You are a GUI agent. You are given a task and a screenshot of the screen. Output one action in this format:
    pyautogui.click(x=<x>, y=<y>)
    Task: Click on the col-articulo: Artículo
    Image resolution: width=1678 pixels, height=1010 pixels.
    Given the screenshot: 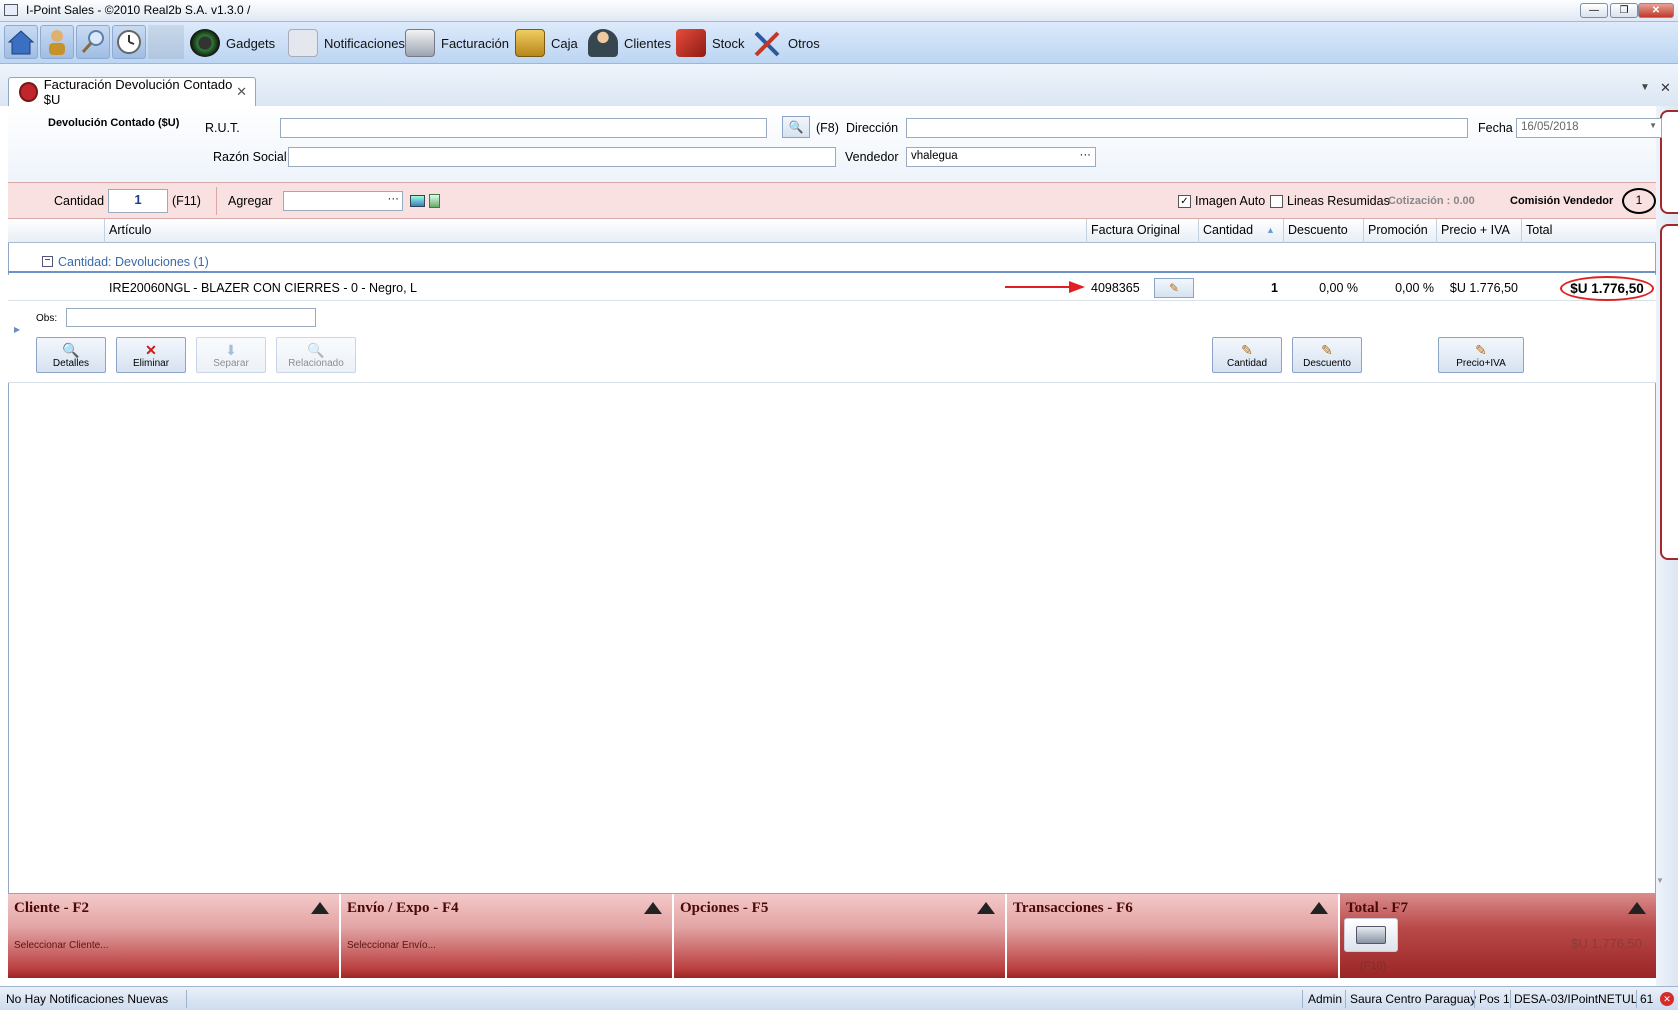 What is the action you would take?
    pyautogui.click(x=130, y=230)
    